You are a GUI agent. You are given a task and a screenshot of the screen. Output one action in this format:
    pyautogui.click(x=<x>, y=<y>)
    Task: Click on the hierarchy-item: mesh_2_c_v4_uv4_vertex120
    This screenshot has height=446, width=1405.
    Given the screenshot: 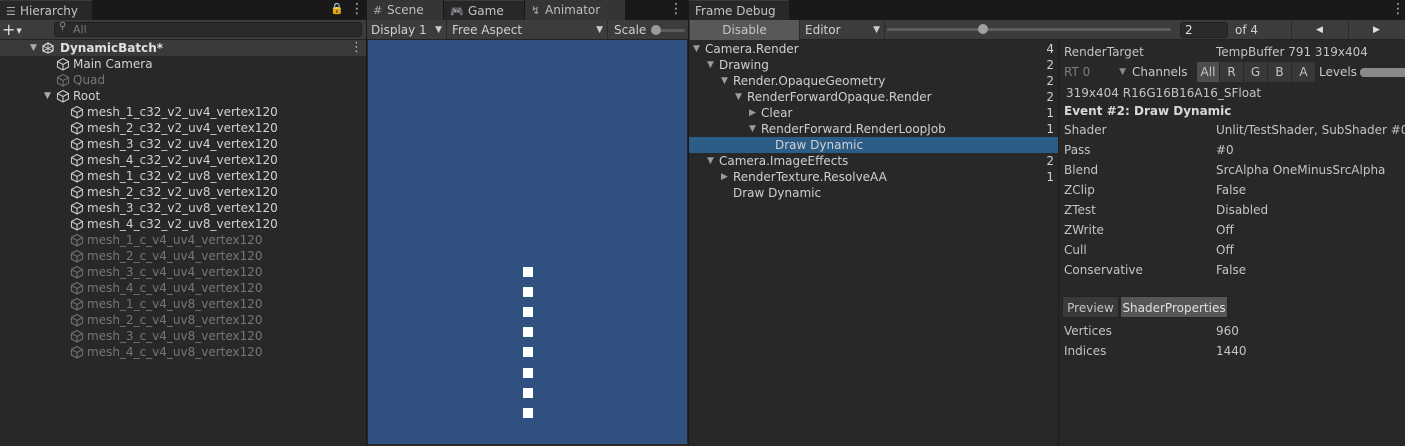 What is the action you would take?
    pyautogui.click(x=183, y=256)
    